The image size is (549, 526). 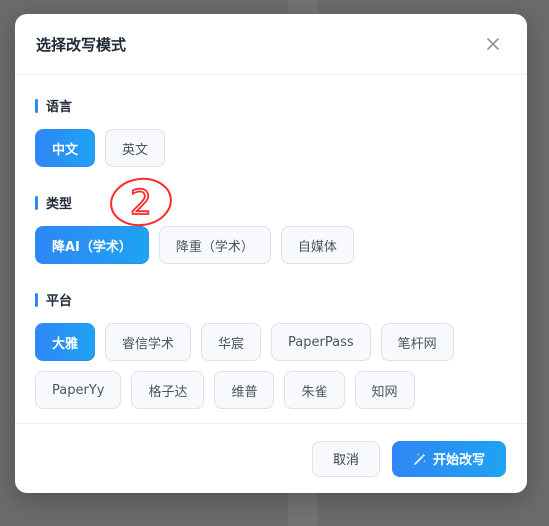 I want to click on start-rewrite-button: 开始改写, so click(x=449, y=458).